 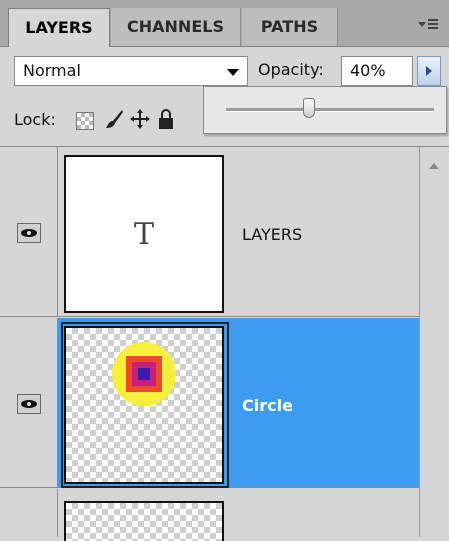 What do you see at coordinates (52, 70) in the screenshot?
I see `blend-mode-value: Normal` at bounding box center [52, 70].